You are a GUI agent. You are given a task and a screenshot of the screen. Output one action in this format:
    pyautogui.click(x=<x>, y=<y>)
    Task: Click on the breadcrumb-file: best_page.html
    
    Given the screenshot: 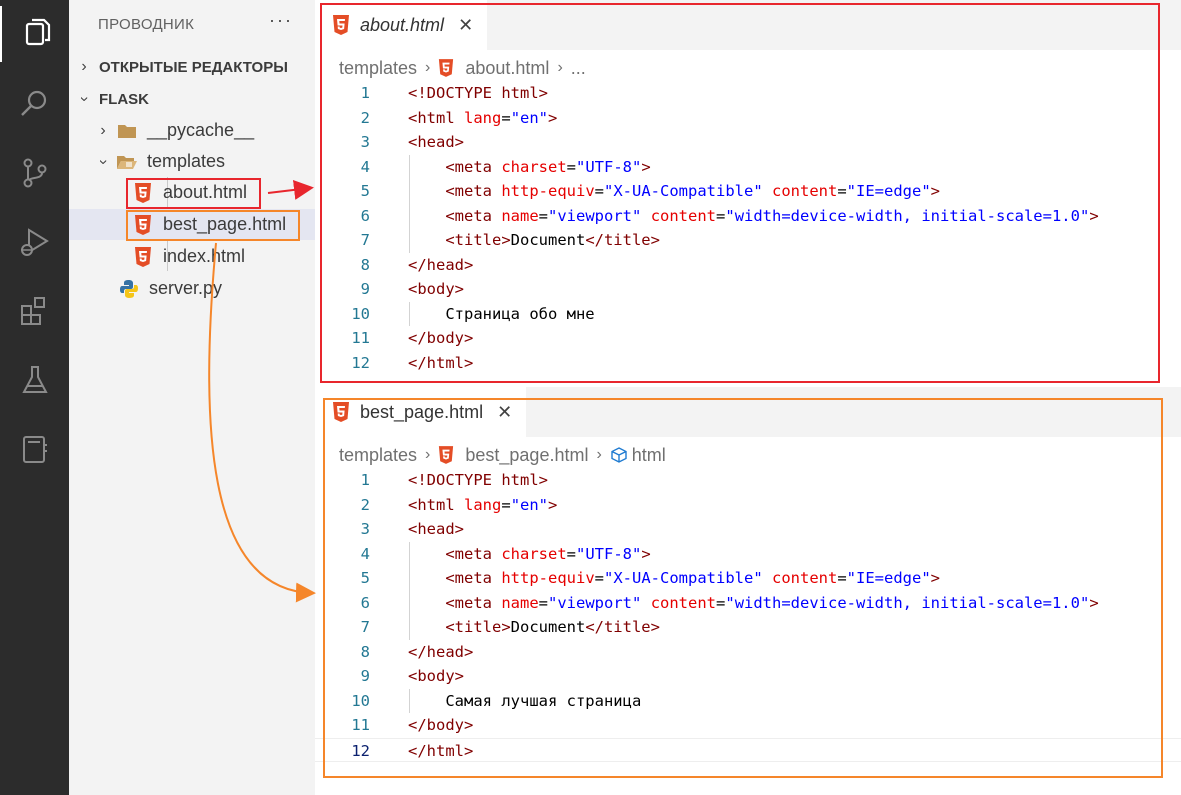 What is the action you would take?
    pyautogui.click(x=526, y=455)
    